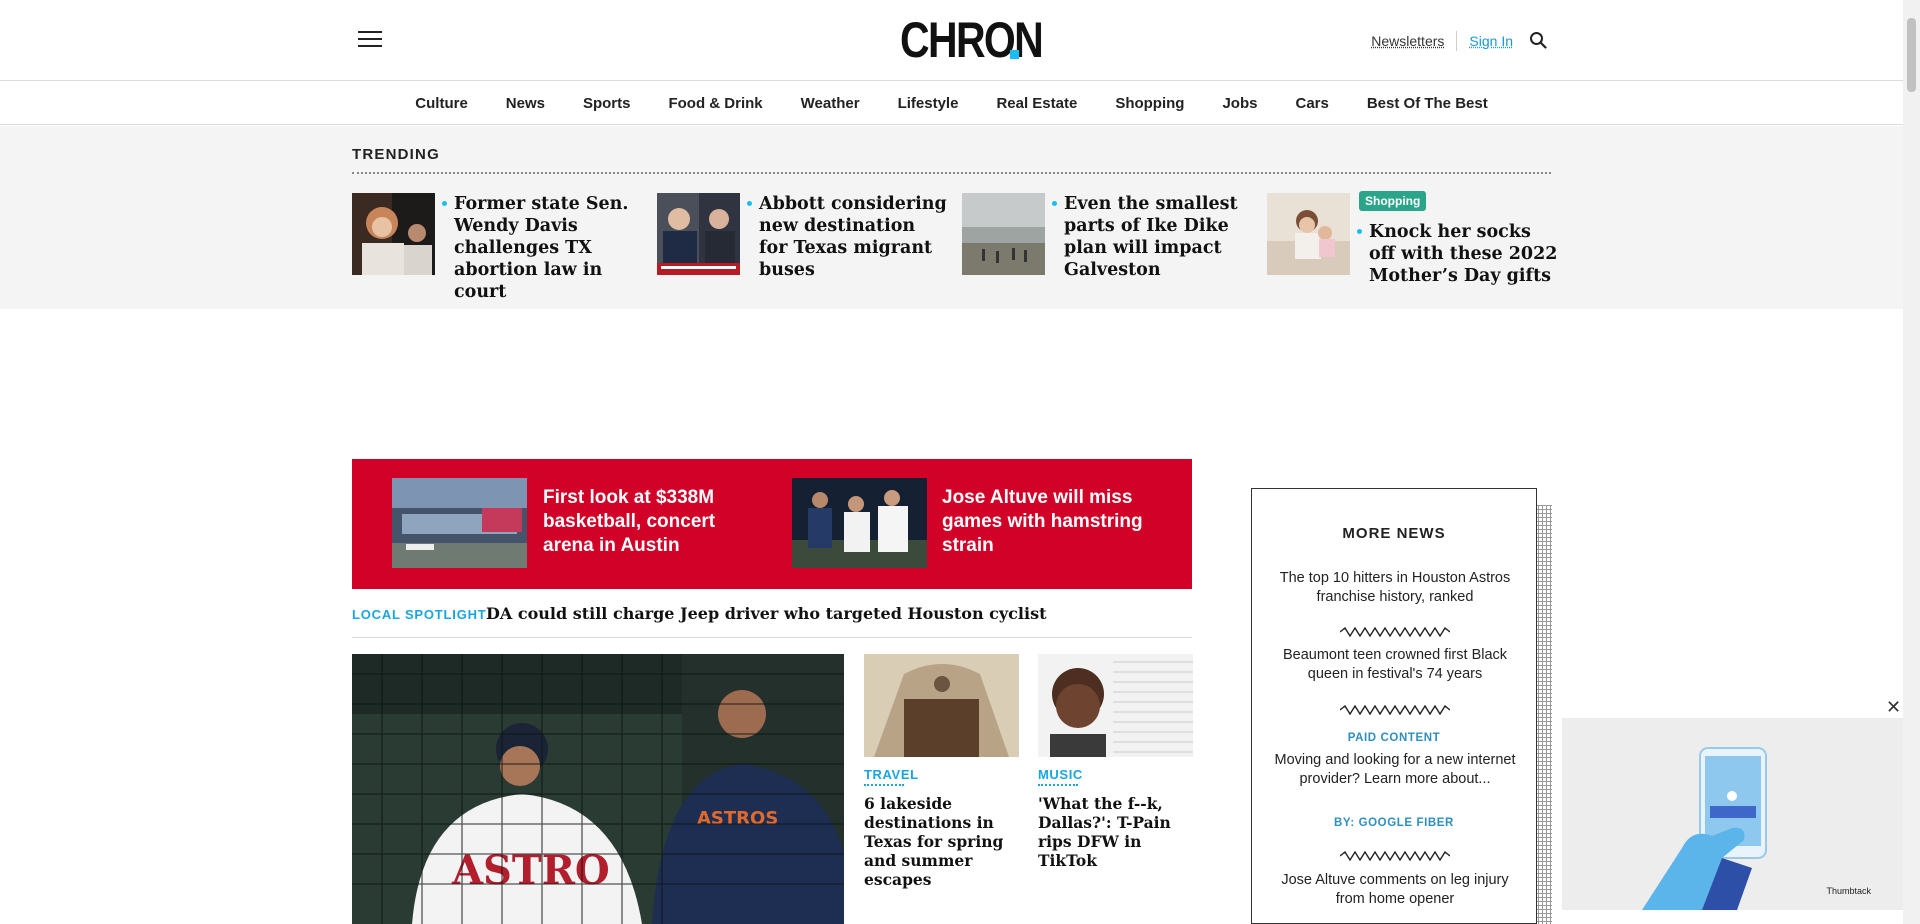  What do you see at coordinates (1014, 54) in the screenshot?
I see `logo-dot` at bounding box center [1014, 54].